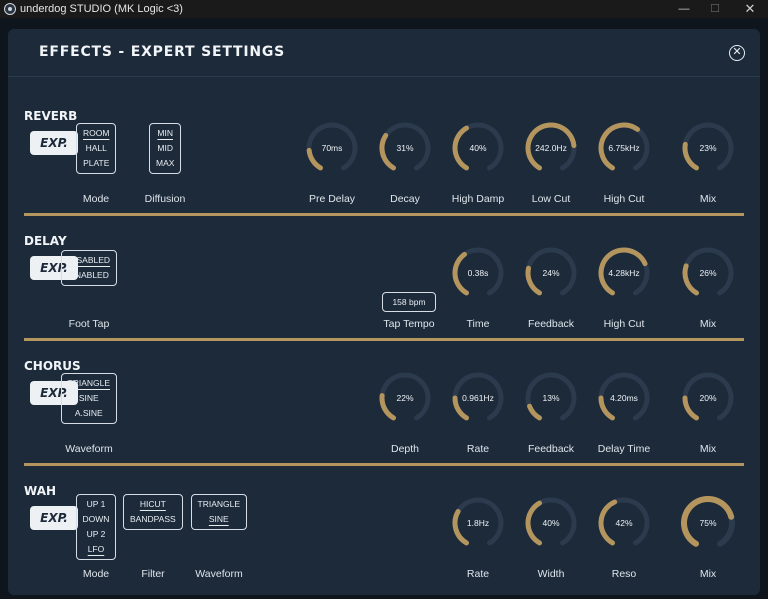 The height and width of the screenshot is (599, 768). I want to click on chorus-feedback-knob: 13%, so click(551, 398).